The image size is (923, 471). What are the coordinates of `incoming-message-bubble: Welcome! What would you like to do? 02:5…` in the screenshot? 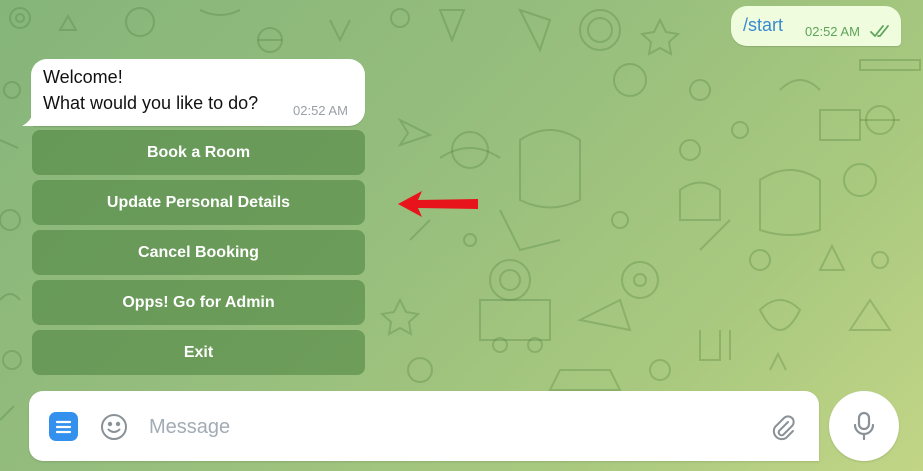 It's located at (193, 92).